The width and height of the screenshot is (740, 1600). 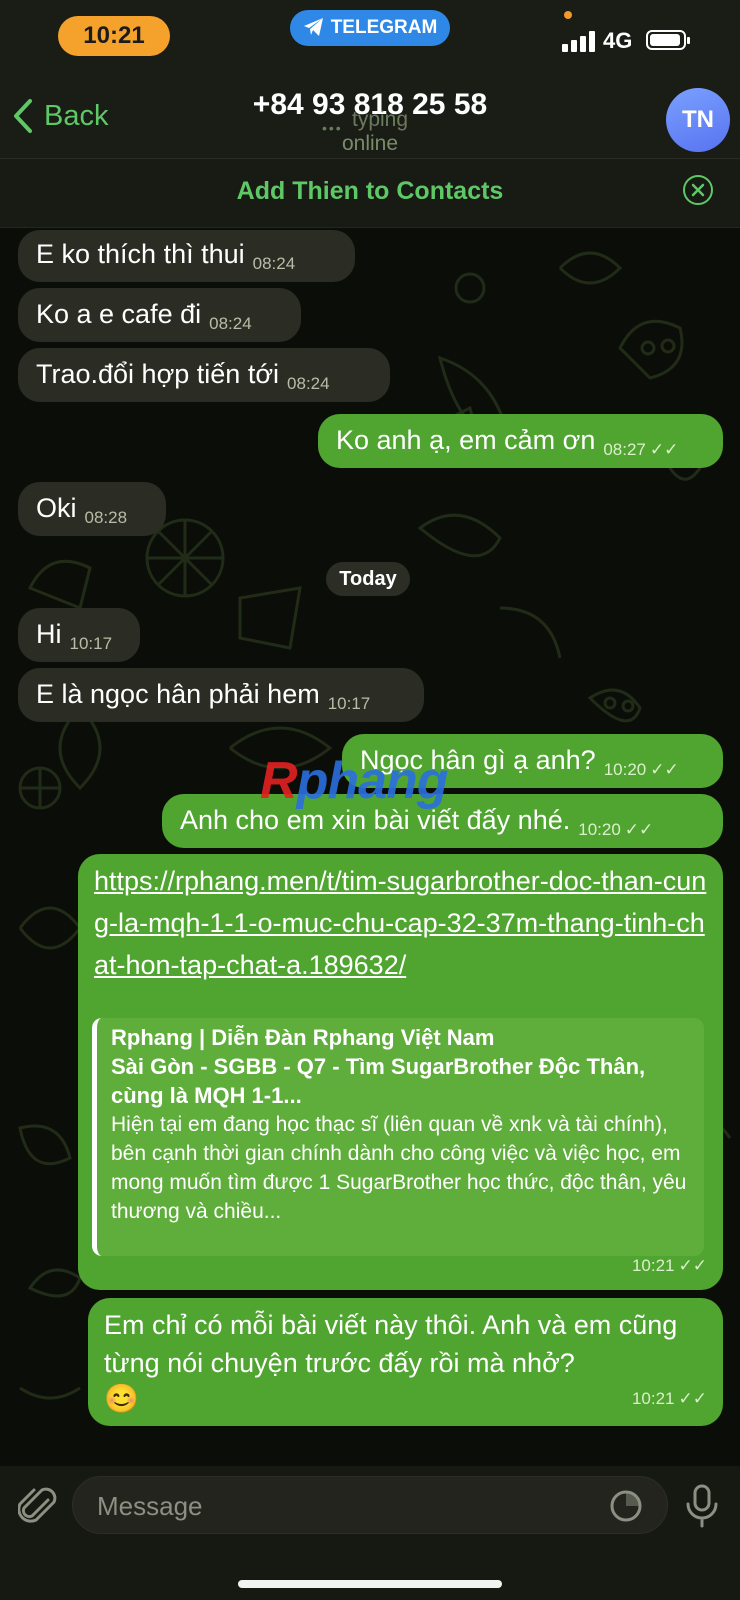 I want to click on message-input, so click(x=337, y=1506).